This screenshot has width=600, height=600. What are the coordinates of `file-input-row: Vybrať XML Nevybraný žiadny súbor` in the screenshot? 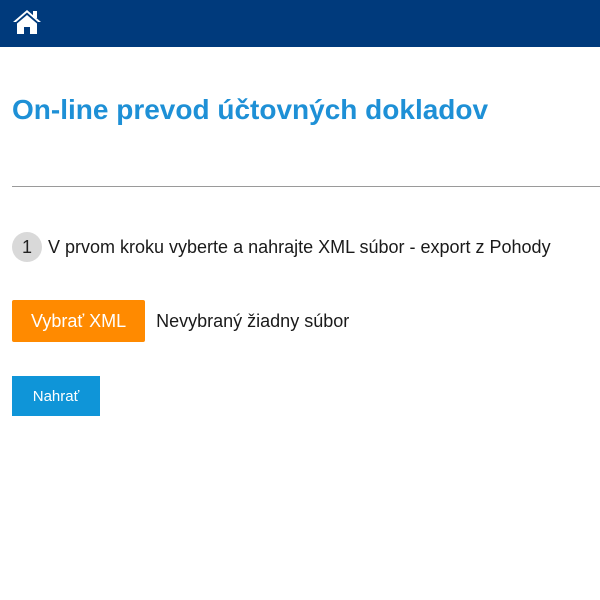 It's located at (180, 321).